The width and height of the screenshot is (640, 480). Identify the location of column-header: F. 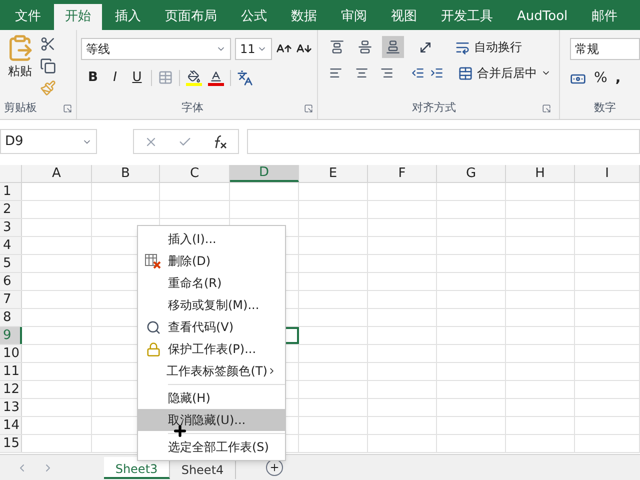
(402, 173).